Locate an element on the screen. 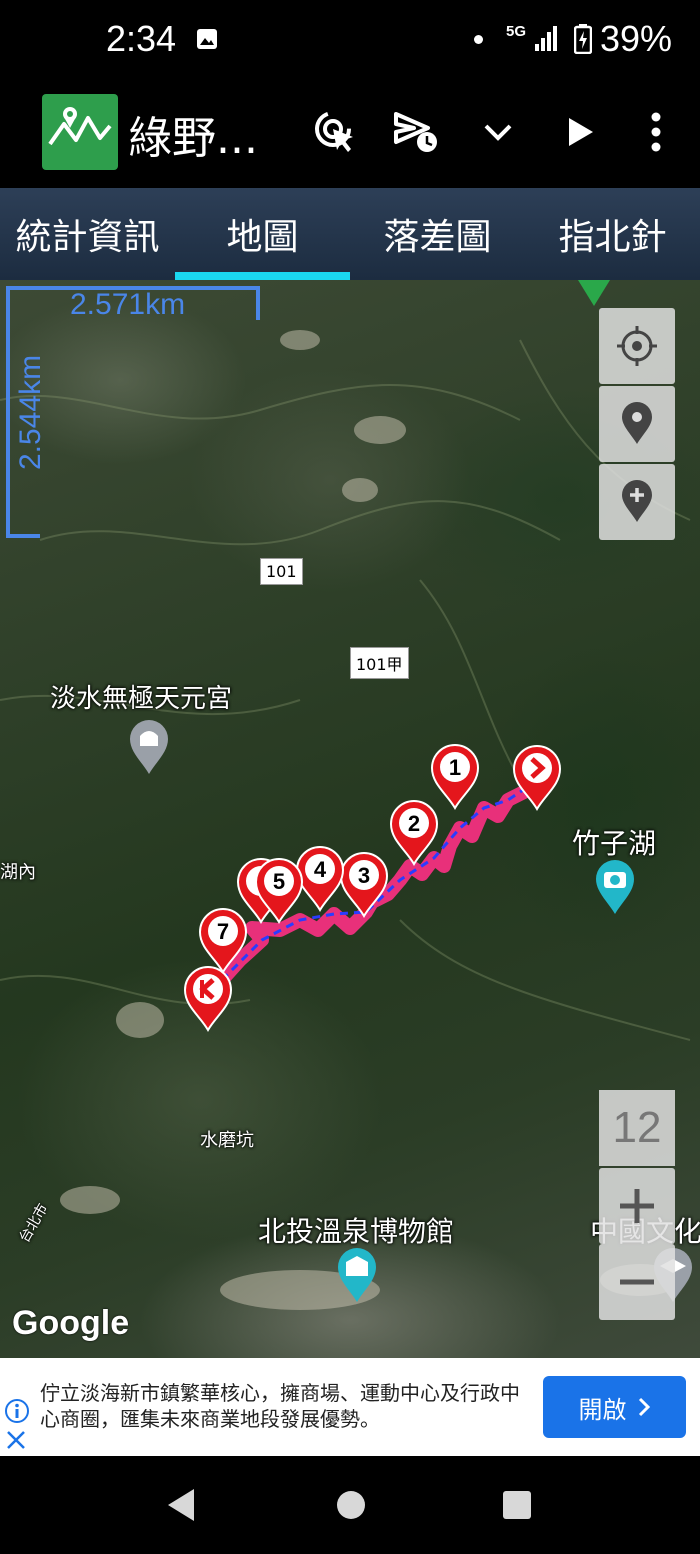 The width and height of the screenshot is (700, 1554). tab-elevation-profile: 落差圖 is located at coordinates (437, 234).